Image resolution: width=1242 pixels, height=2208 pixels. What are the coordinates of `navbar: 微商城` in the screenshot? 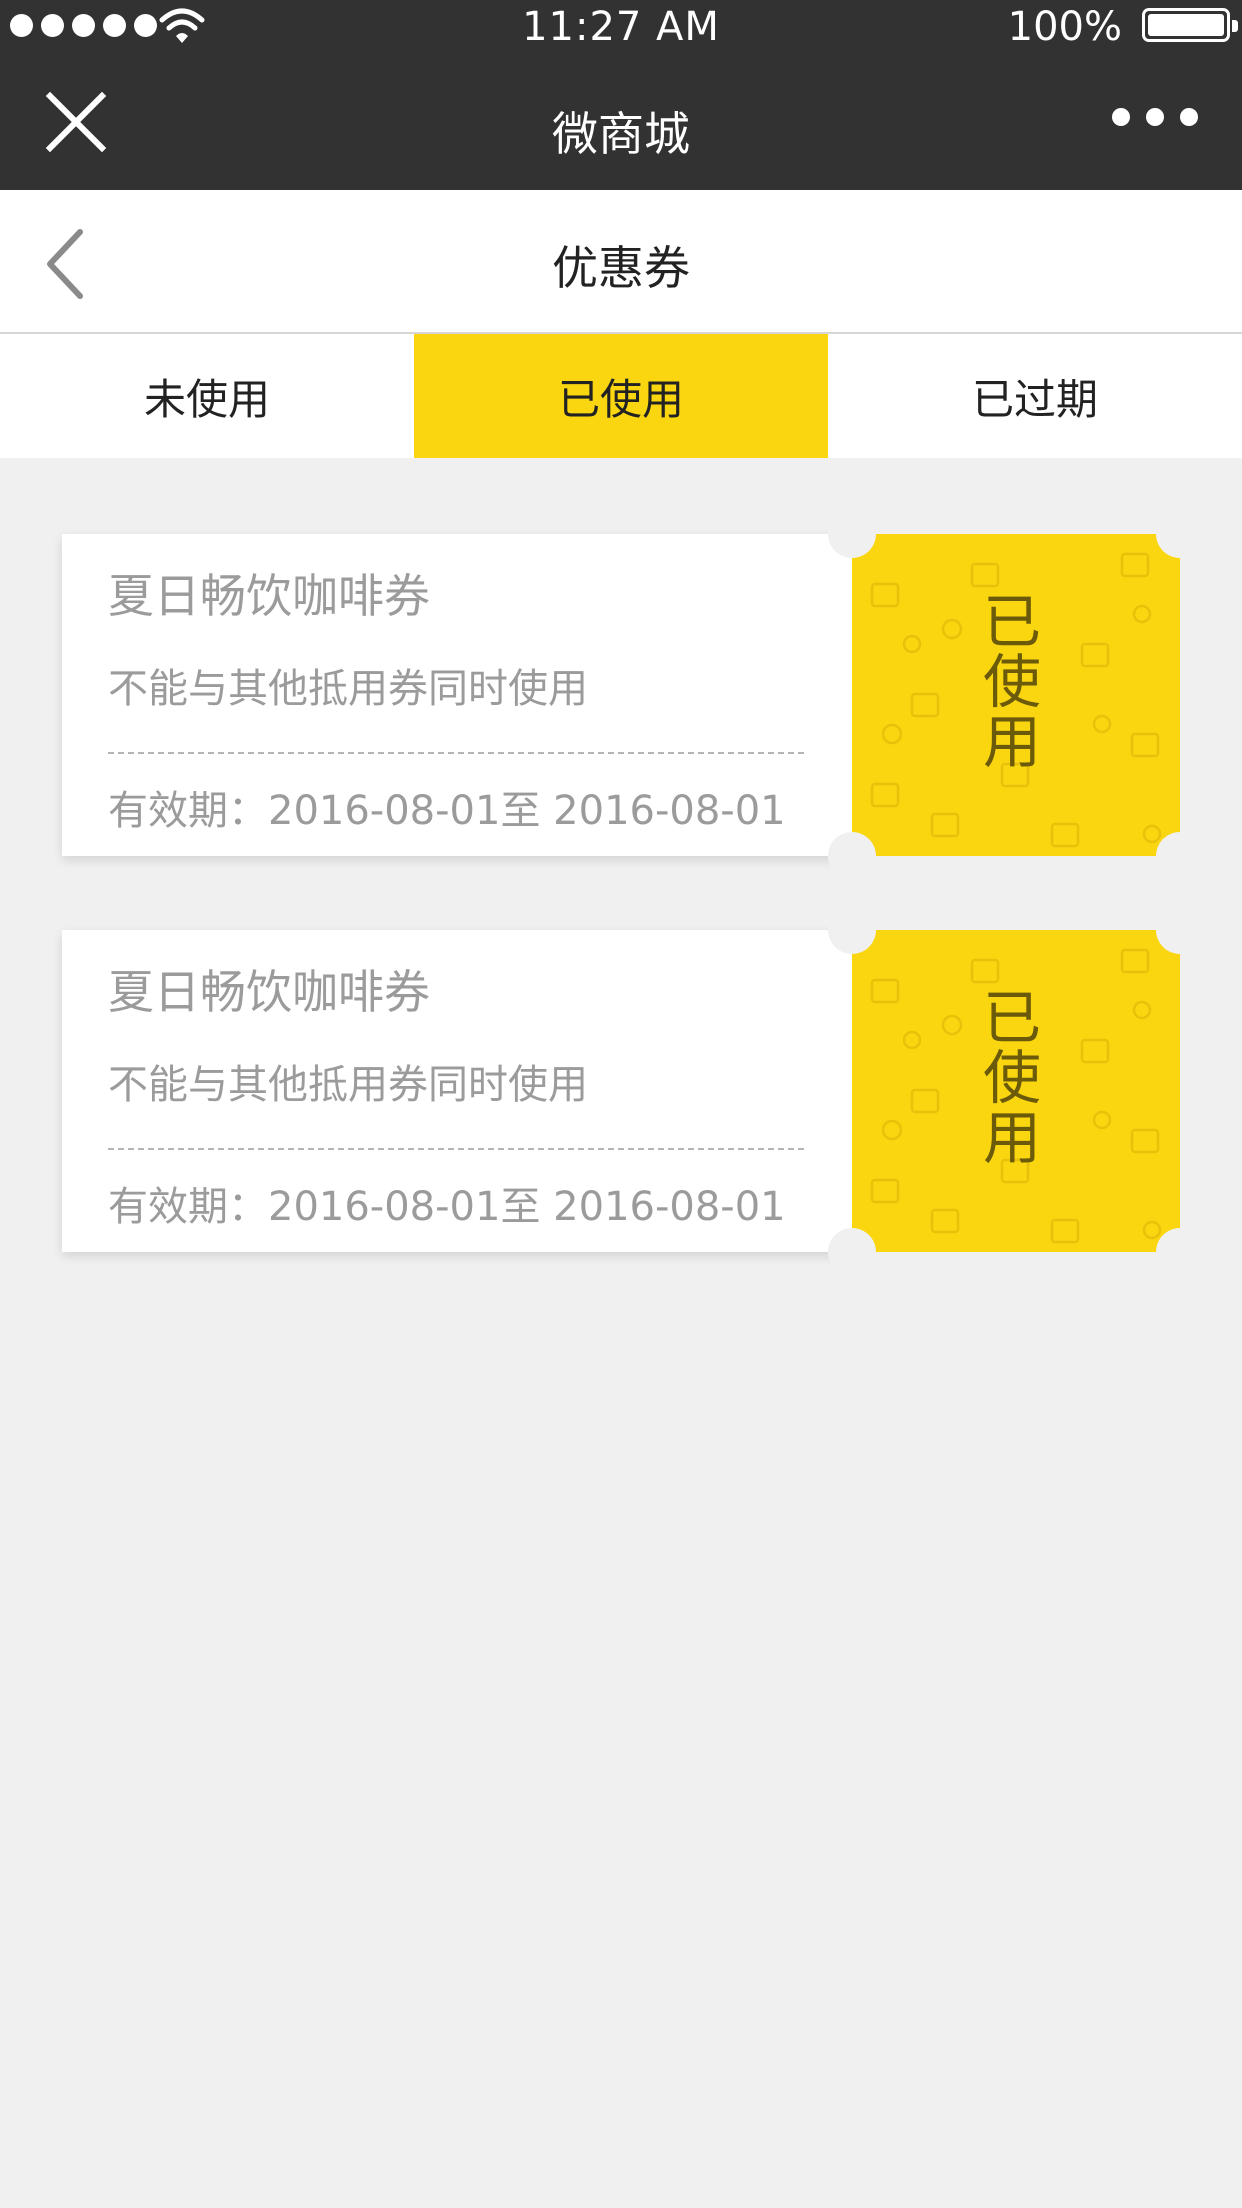 It's located at (621, 121).